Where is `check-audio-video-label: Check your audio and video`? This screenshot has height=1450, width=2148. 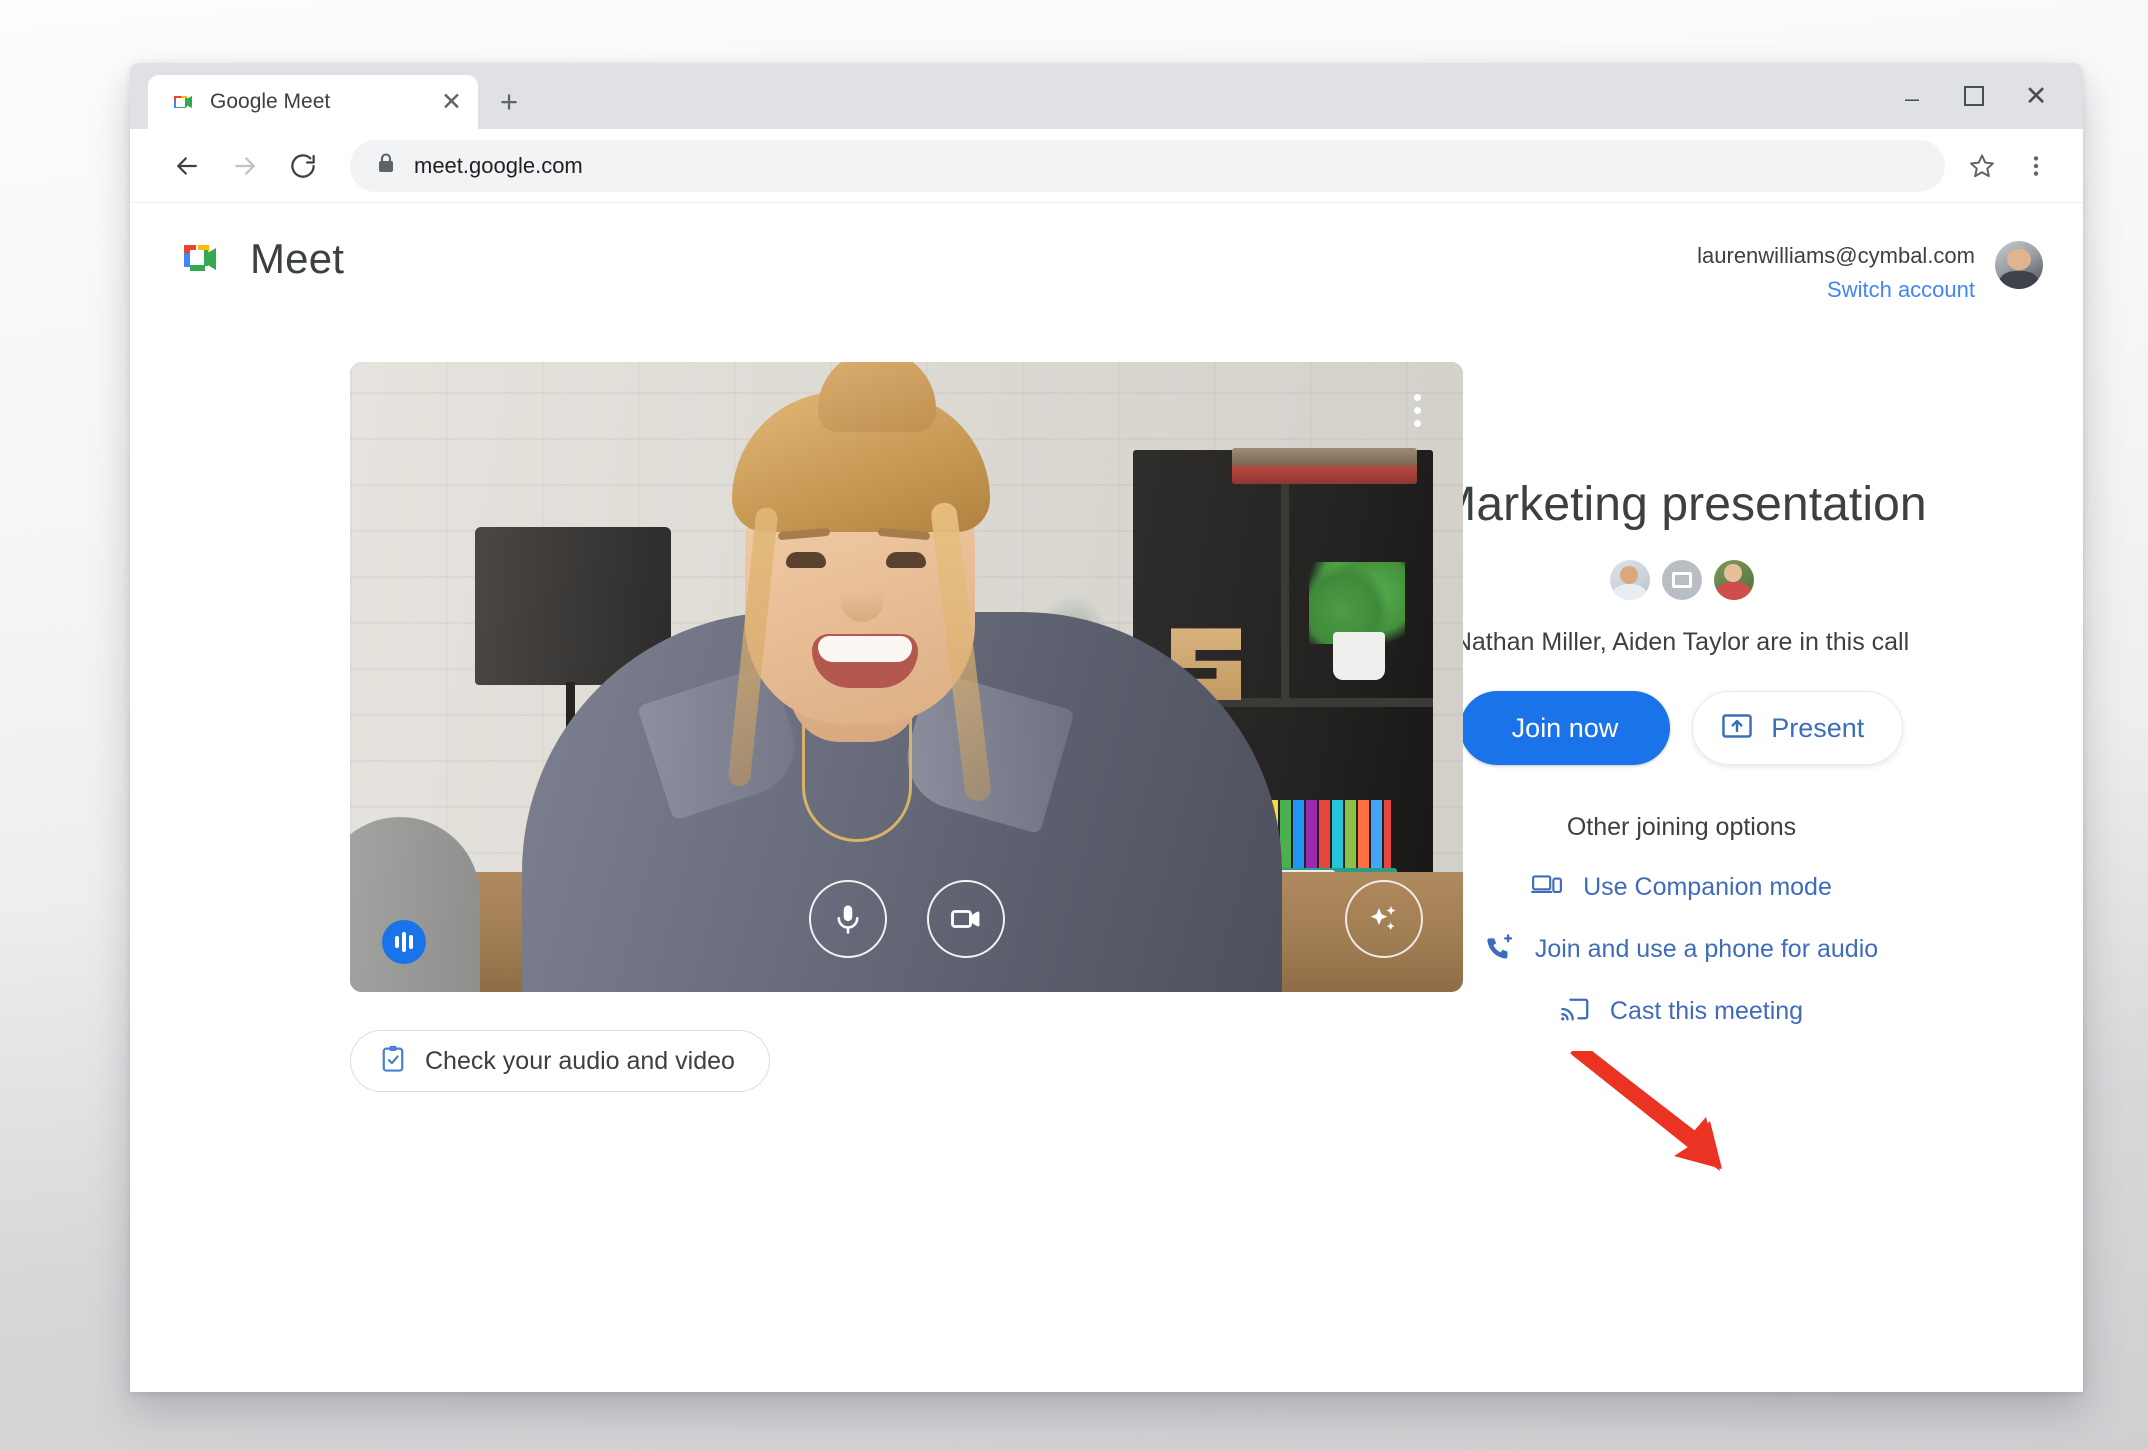 check-audio-video-label: Check your audio and video is located at coordinates (580, 1060).